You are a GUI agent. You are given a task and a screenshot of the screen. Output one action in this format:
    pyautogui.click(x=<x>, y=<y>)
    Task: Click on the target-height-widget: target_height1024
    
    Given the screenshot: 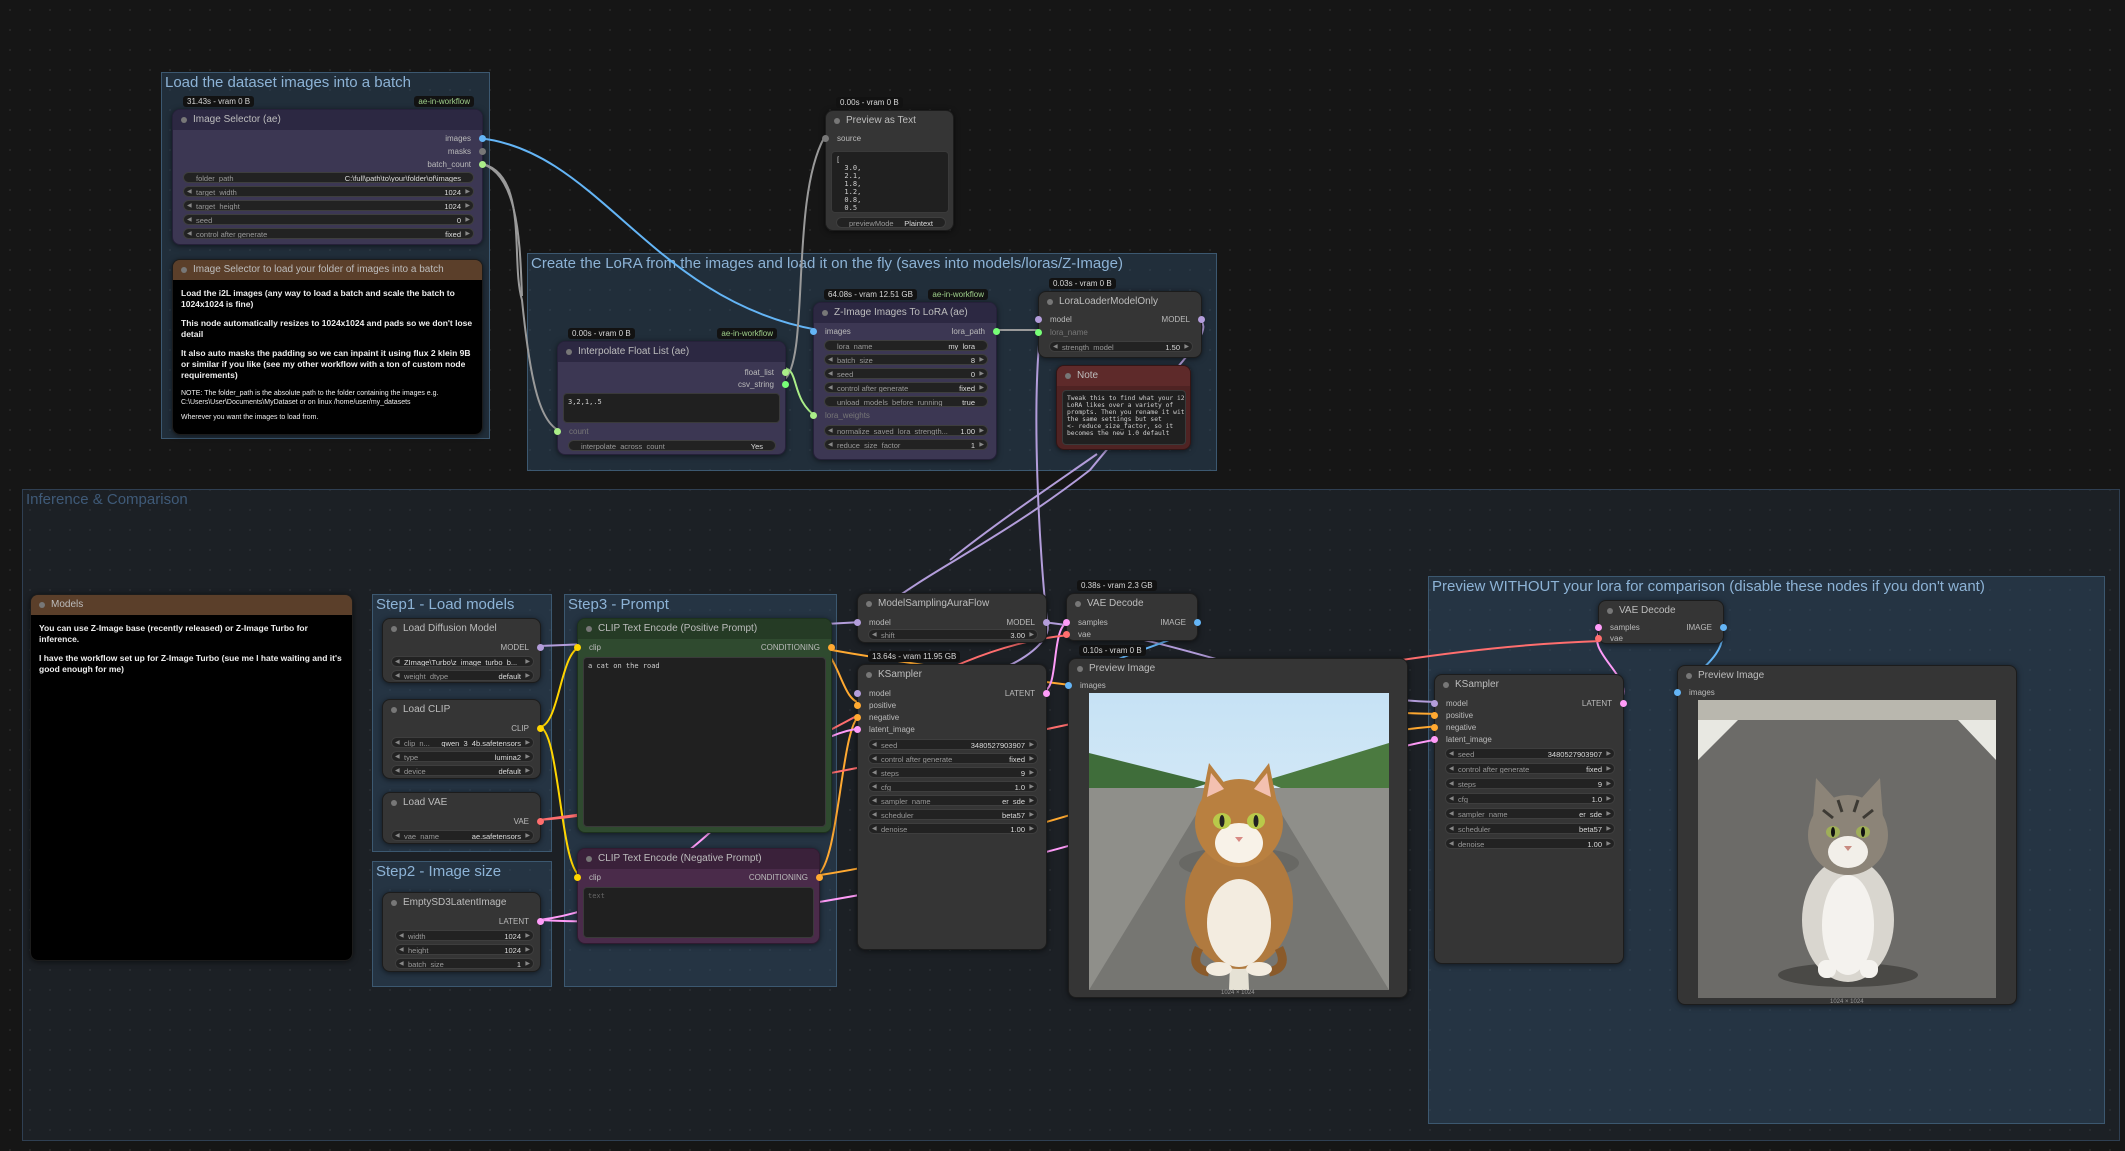 What is the action you would take?
    pyautogui.click(x=328, y=205)
    